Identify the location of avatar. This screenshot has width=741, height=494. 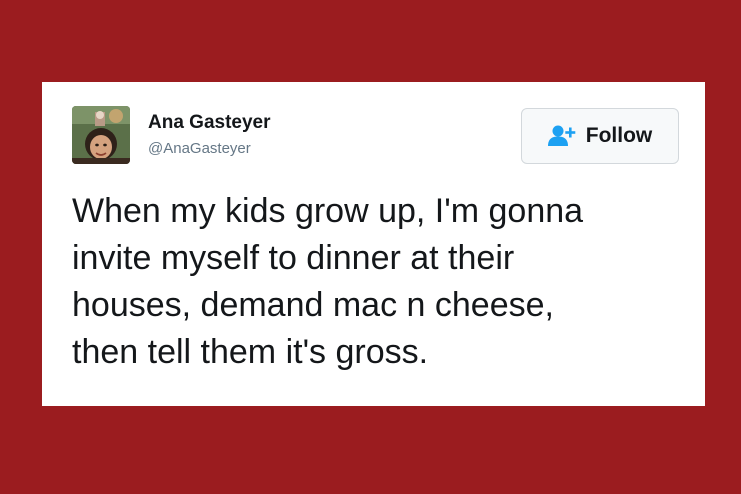
(101, 135).